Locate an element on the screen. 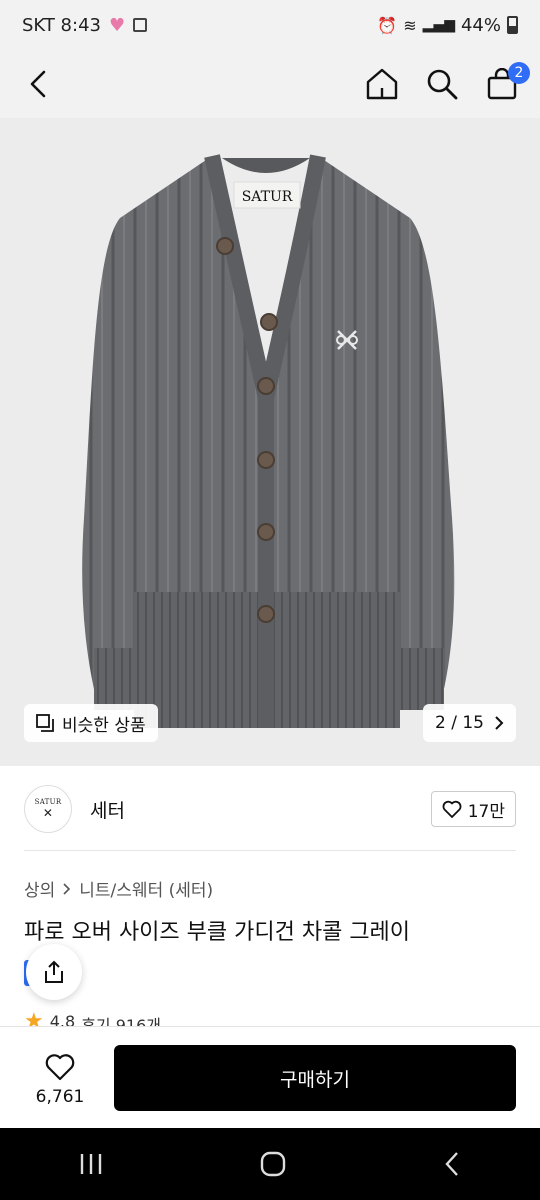  back-button is located at coordinates (38, 84).